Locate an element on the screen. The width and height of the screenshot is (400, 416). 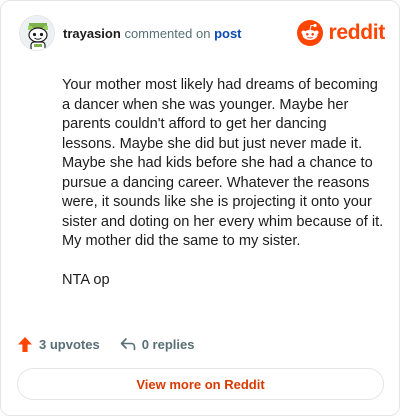
reply-arrow-icon is located at coordinates (127, 344).